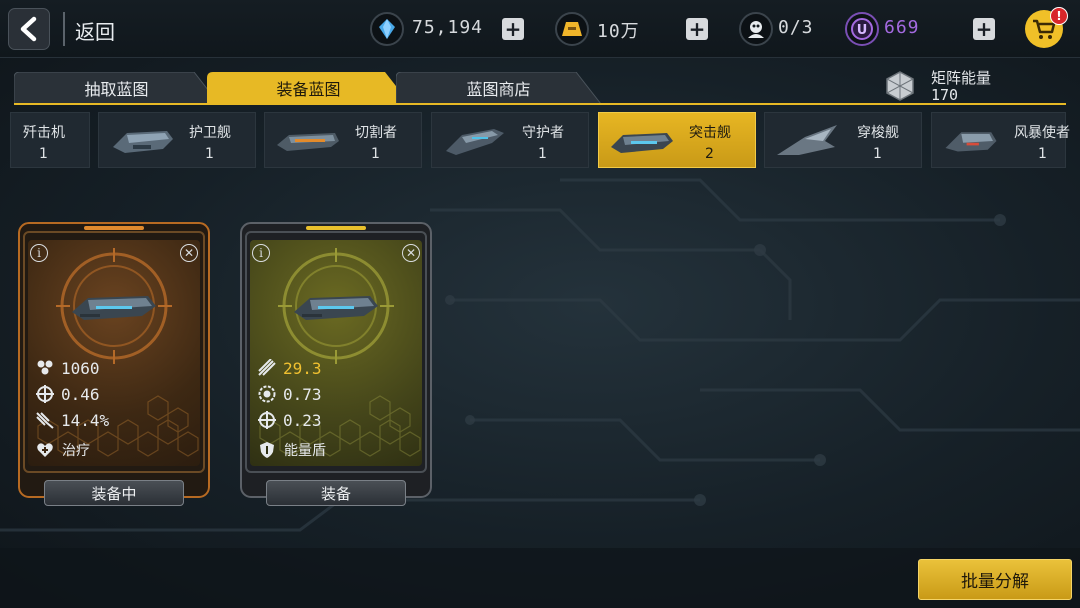 The height and width of the screenshot is (608, 1080). I want to click on ship-type-name: 突击舰, so click(710, 133).